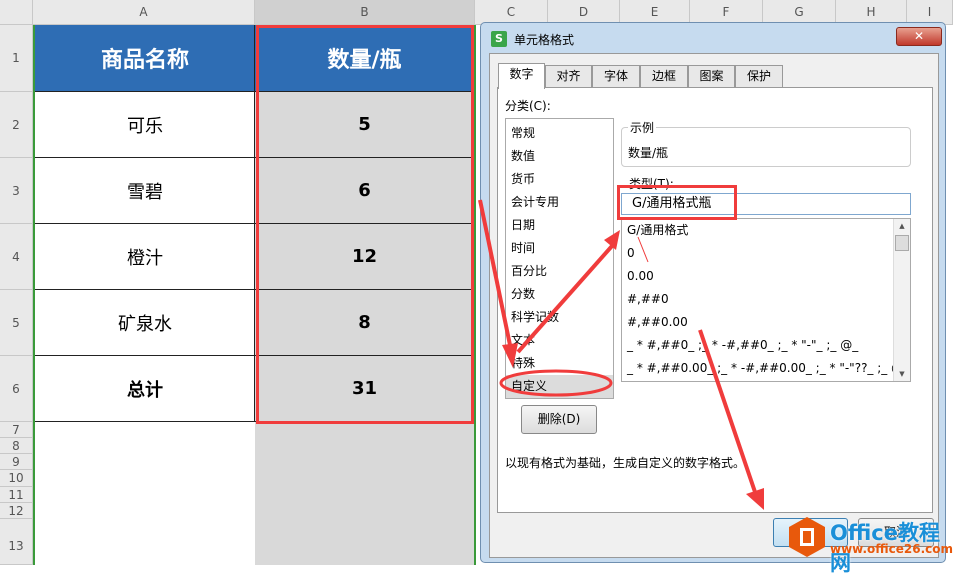 The width and height of the screenshot is (953, 577). I want to click on tab-number: 数字, so click(521, 76).